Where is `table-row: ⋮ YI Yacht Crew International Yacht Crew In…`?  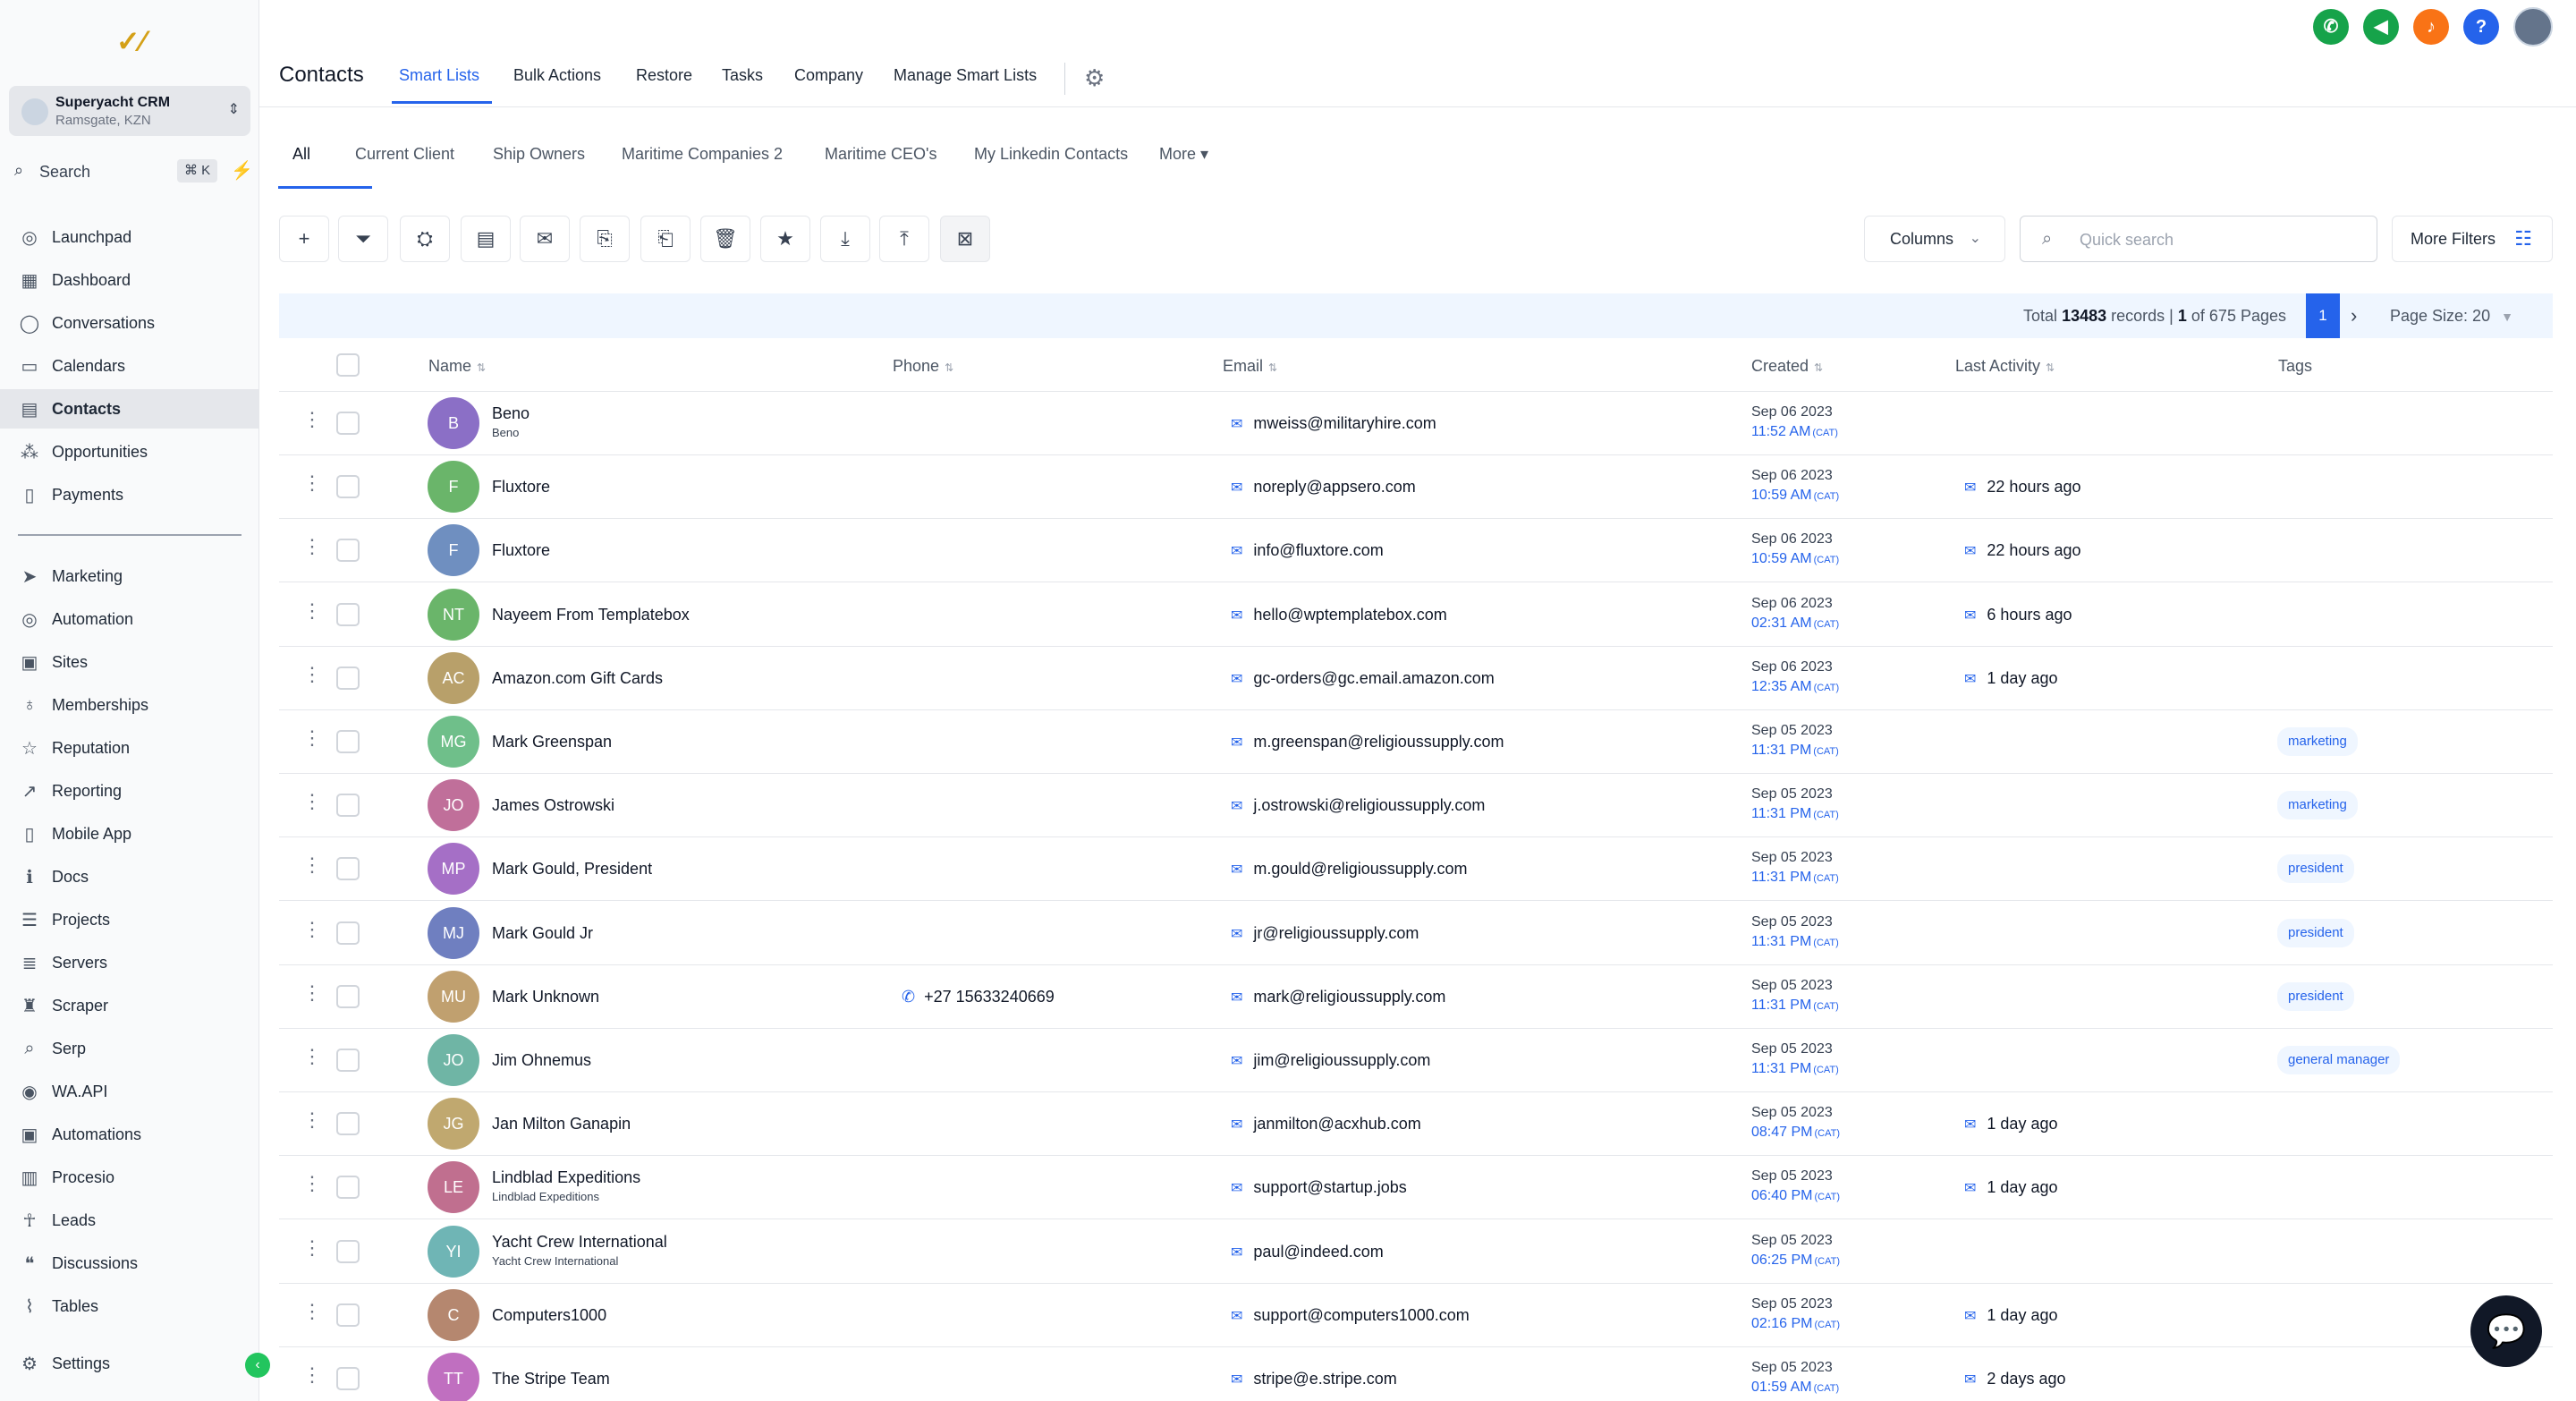
table-row: ⋮ YI Yacht Crew International Yacht Crew In… is located at coordinates (1416, 1252).